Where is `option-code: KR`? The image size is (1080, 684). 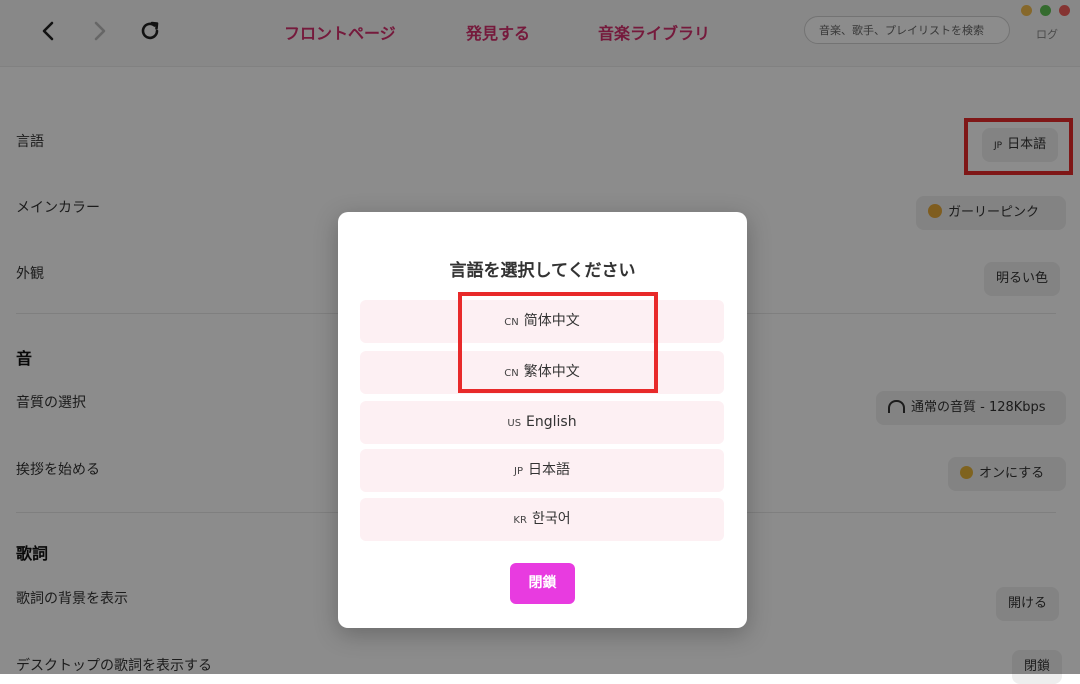 option-code: KR is located at coordinates (520, 520).